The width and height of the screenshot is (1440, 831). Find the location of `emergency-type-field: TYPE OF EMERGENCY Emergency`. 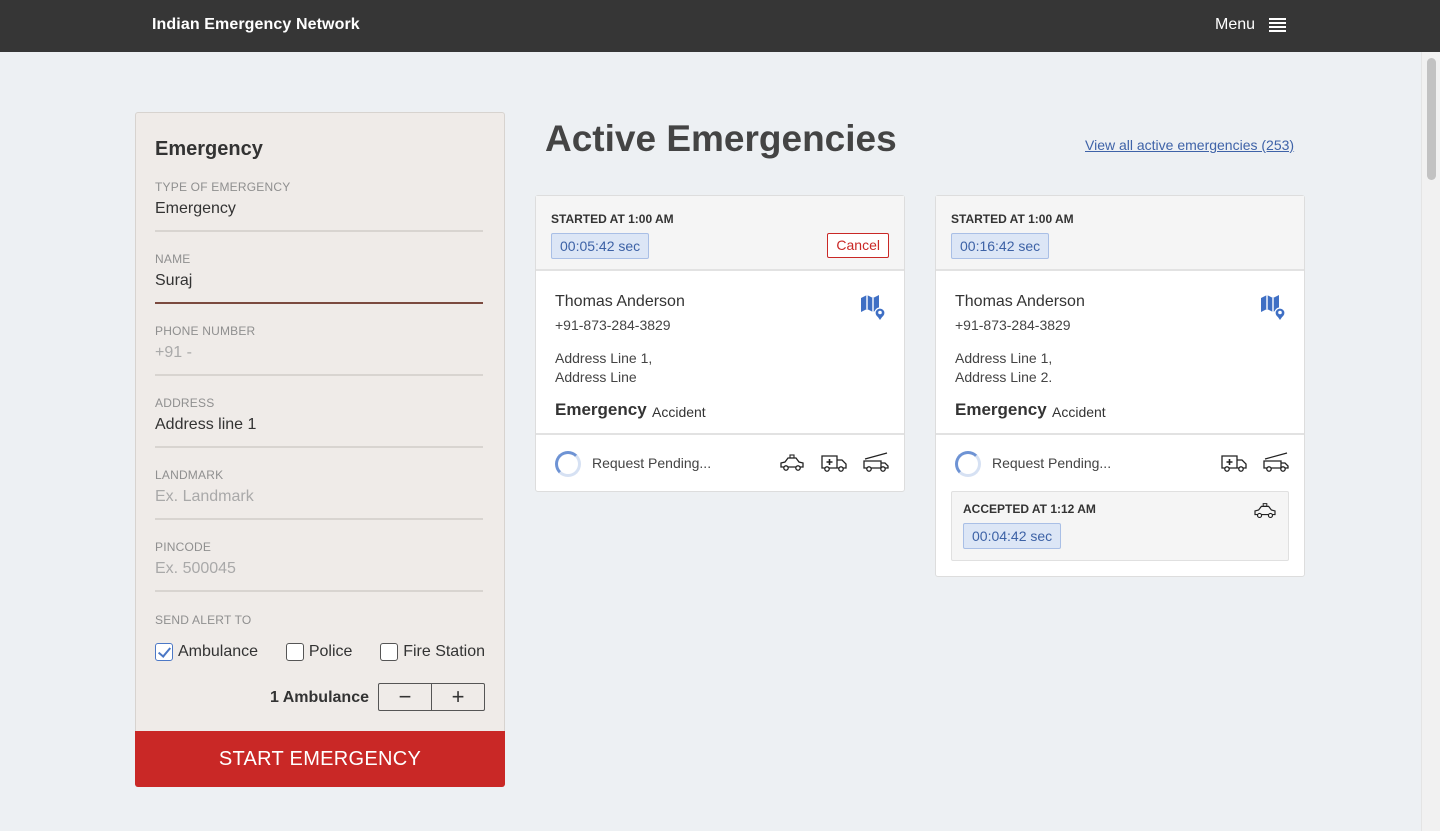

emergency-type-field: TYPE OF EMERGENCY Emergency is located at coordinates (319, 206).